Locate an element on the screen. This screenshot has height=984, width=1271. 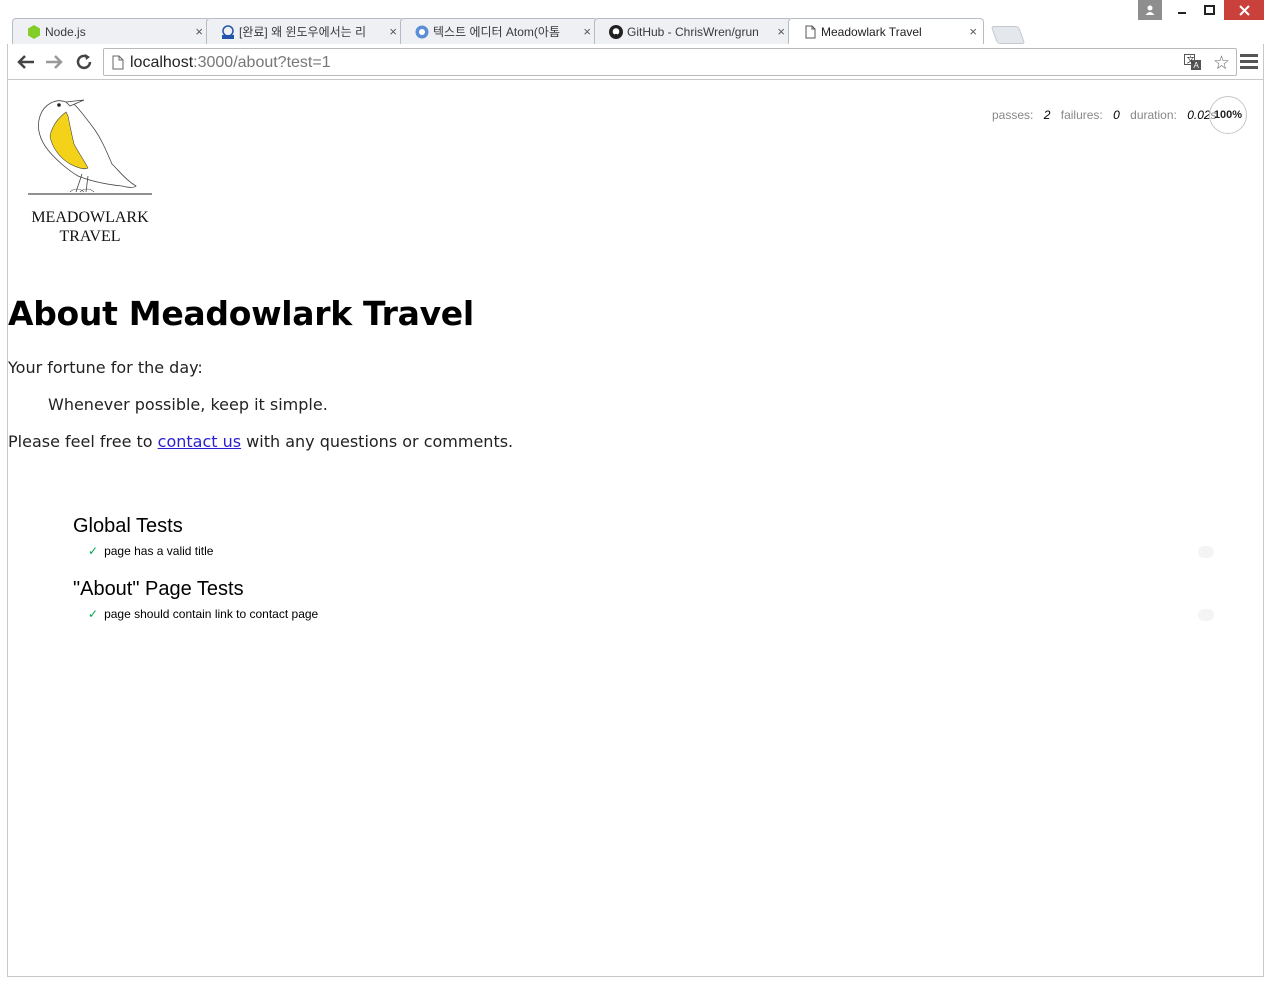
tab-title: [완료] 왜 윈도우에서는 리 is located at coordinates (303, 32).